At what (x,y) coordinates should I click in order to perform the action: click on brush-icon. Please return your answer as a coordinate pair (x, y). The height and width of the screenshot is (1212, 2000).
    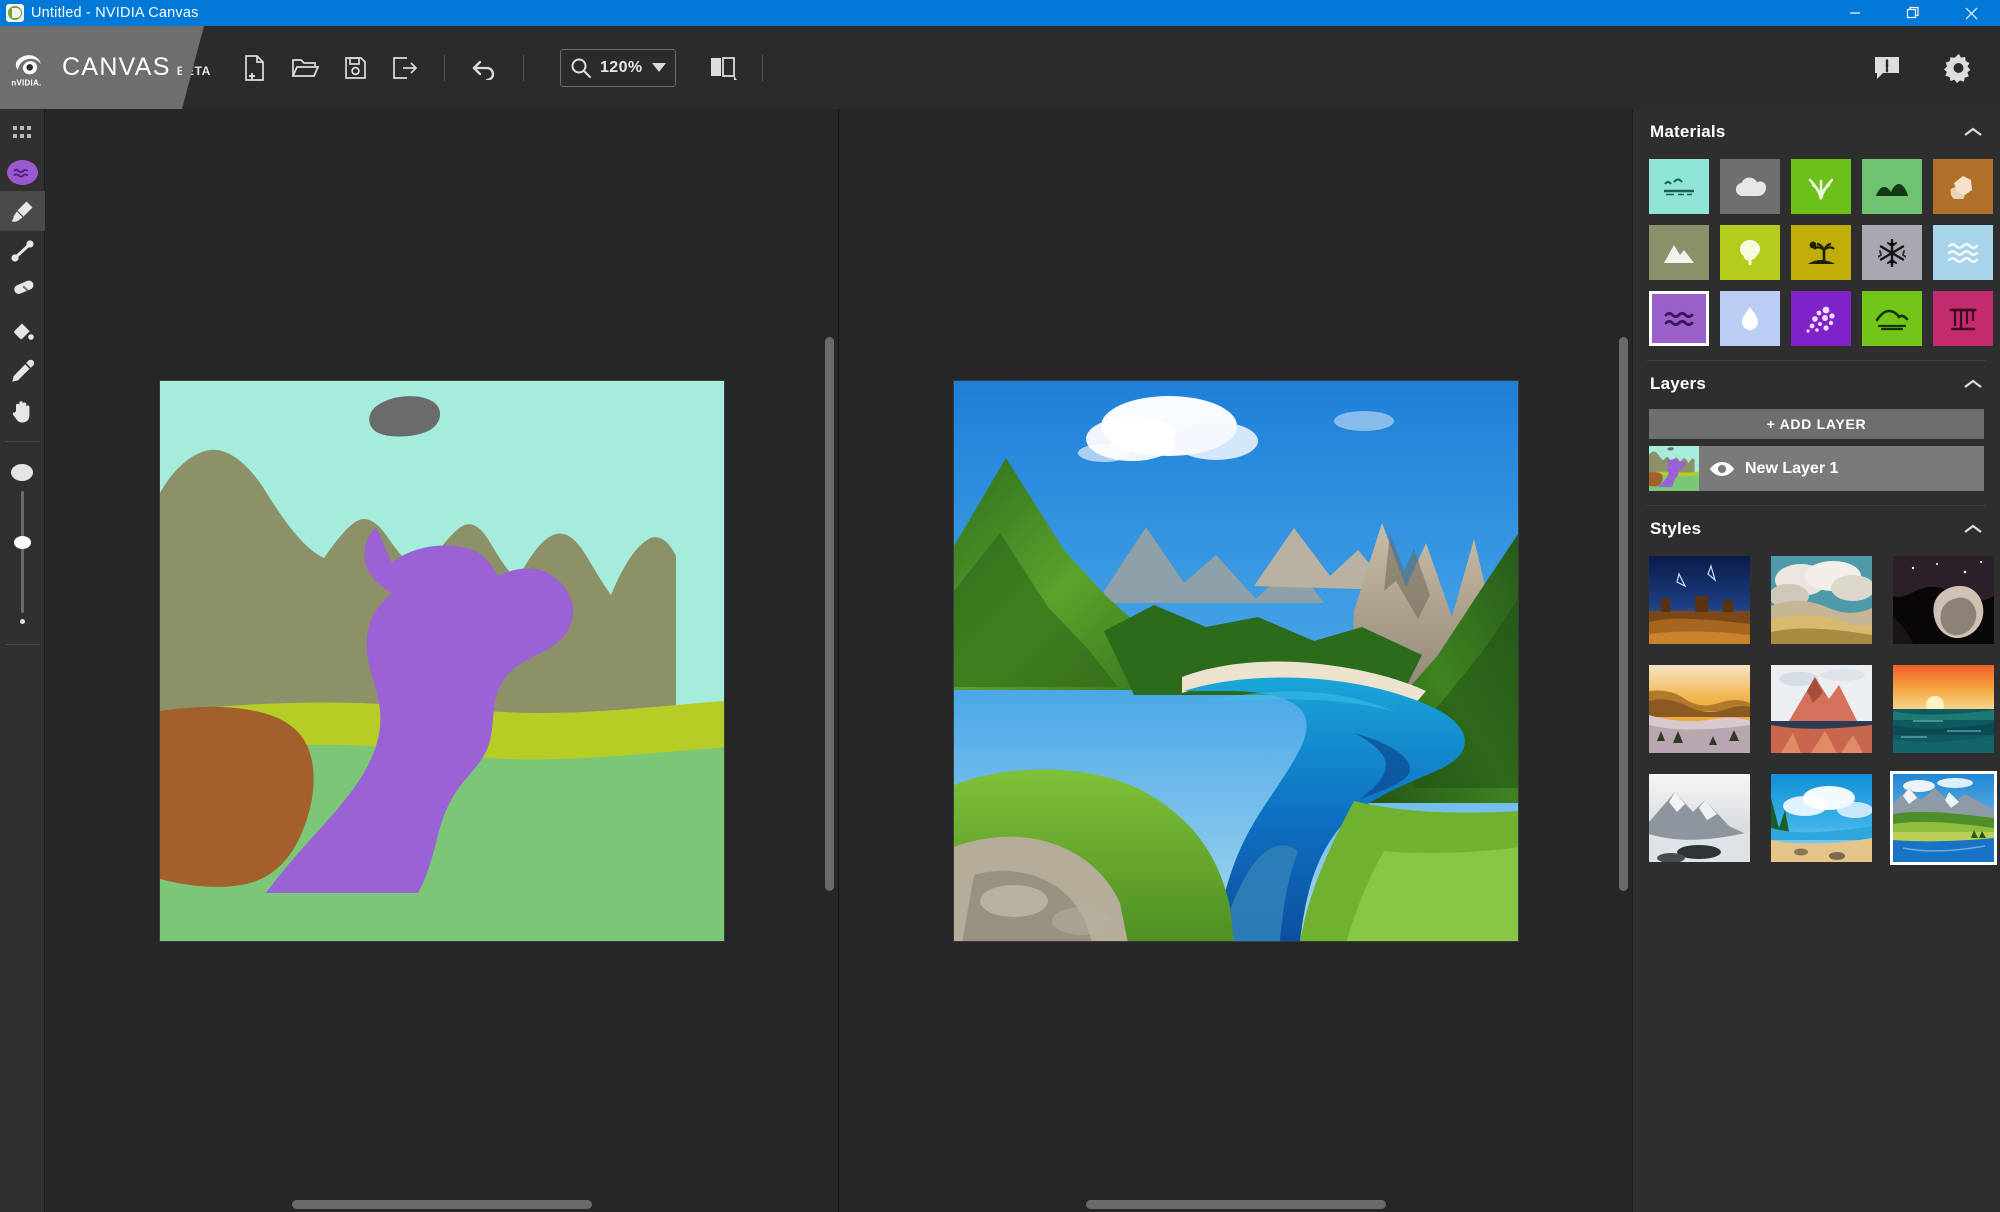
    Looking at the image, I should click on (21, 211).